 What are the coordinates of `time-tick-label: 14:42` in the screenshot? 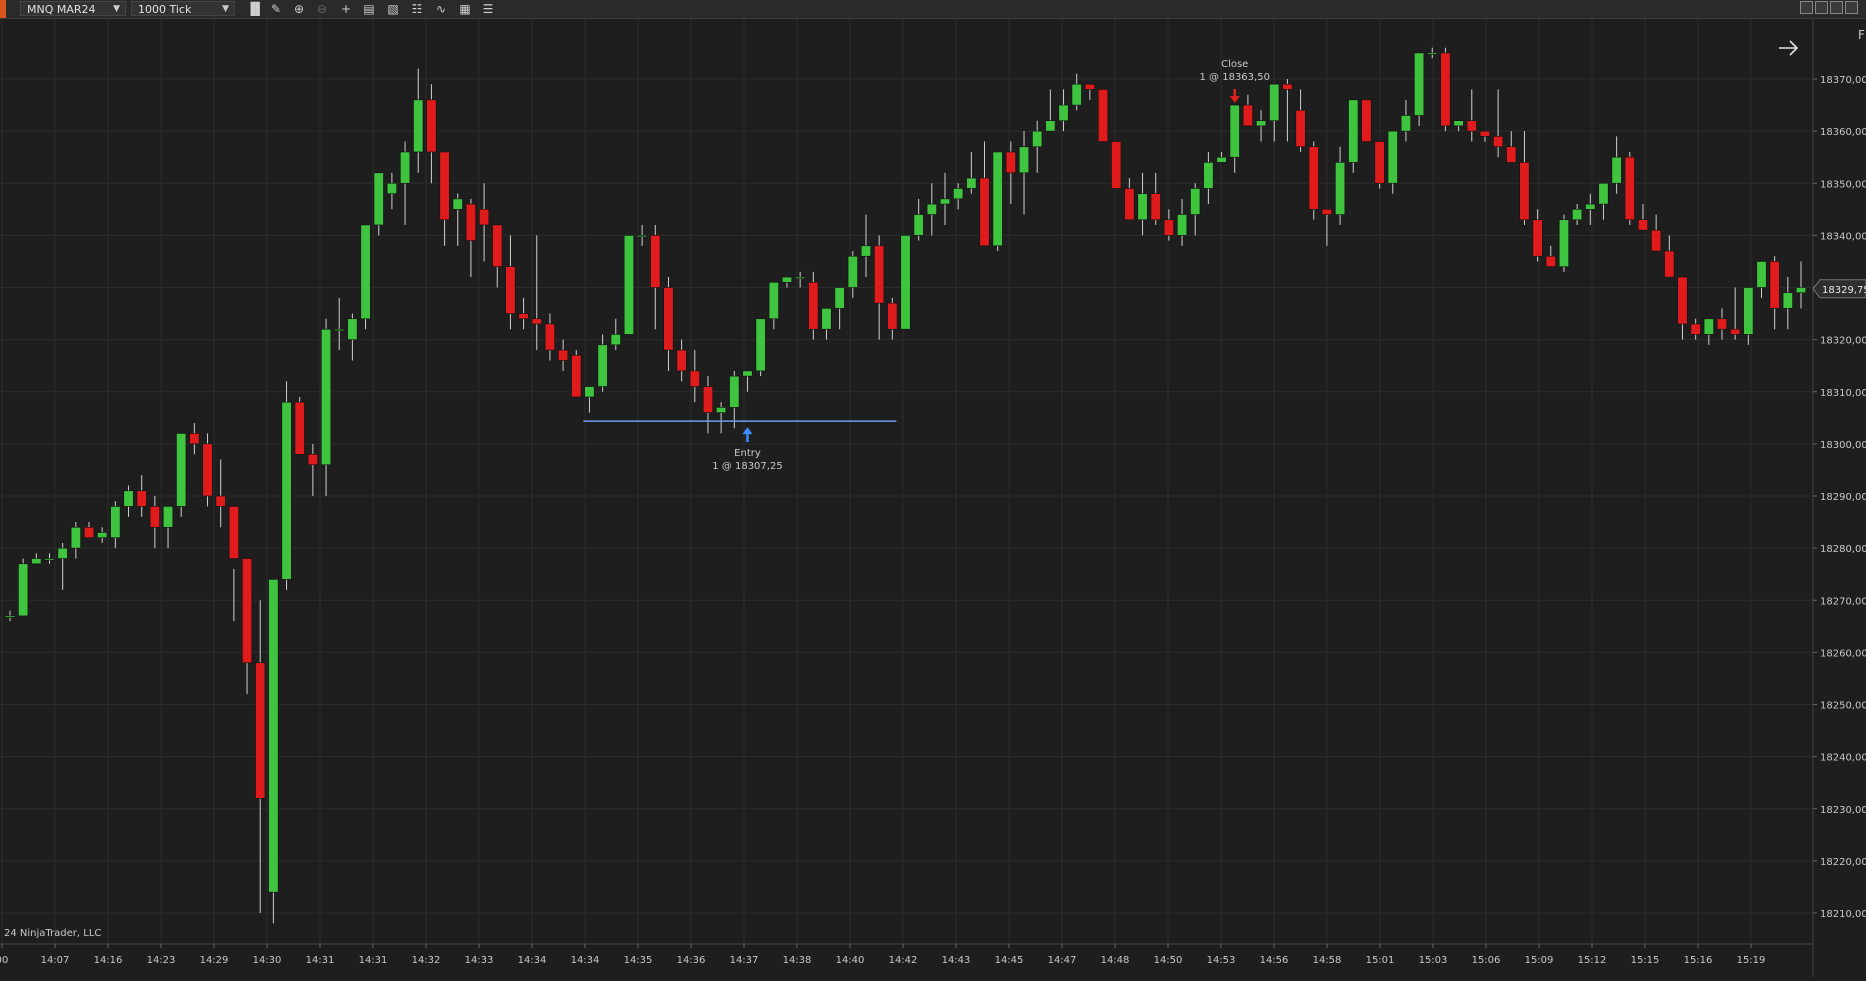 It's located at (903, 960).